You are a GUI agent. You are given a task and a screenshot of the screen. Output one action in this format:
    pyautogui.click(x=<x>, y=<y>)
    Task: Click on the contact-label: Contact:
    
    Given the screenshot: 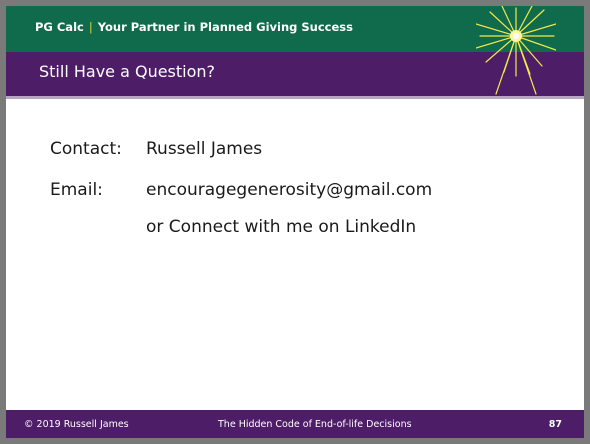 What is the action you would take?
    pyautogui.click(x=86, y=149)
    